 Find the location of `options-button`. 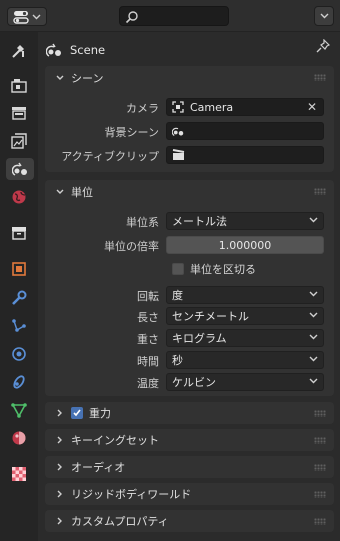

options-button is located at coordinates (324, 16).